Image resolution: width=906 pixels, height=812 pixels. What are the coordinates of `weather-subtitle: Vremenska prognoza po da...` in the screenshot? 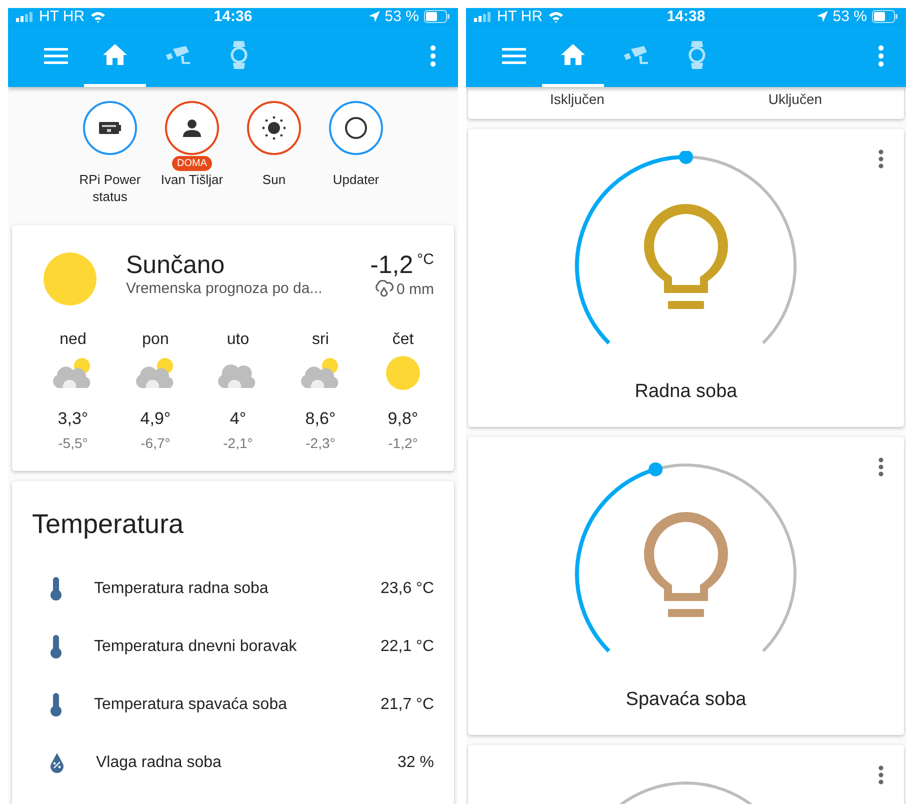 It's located at (225, 288).